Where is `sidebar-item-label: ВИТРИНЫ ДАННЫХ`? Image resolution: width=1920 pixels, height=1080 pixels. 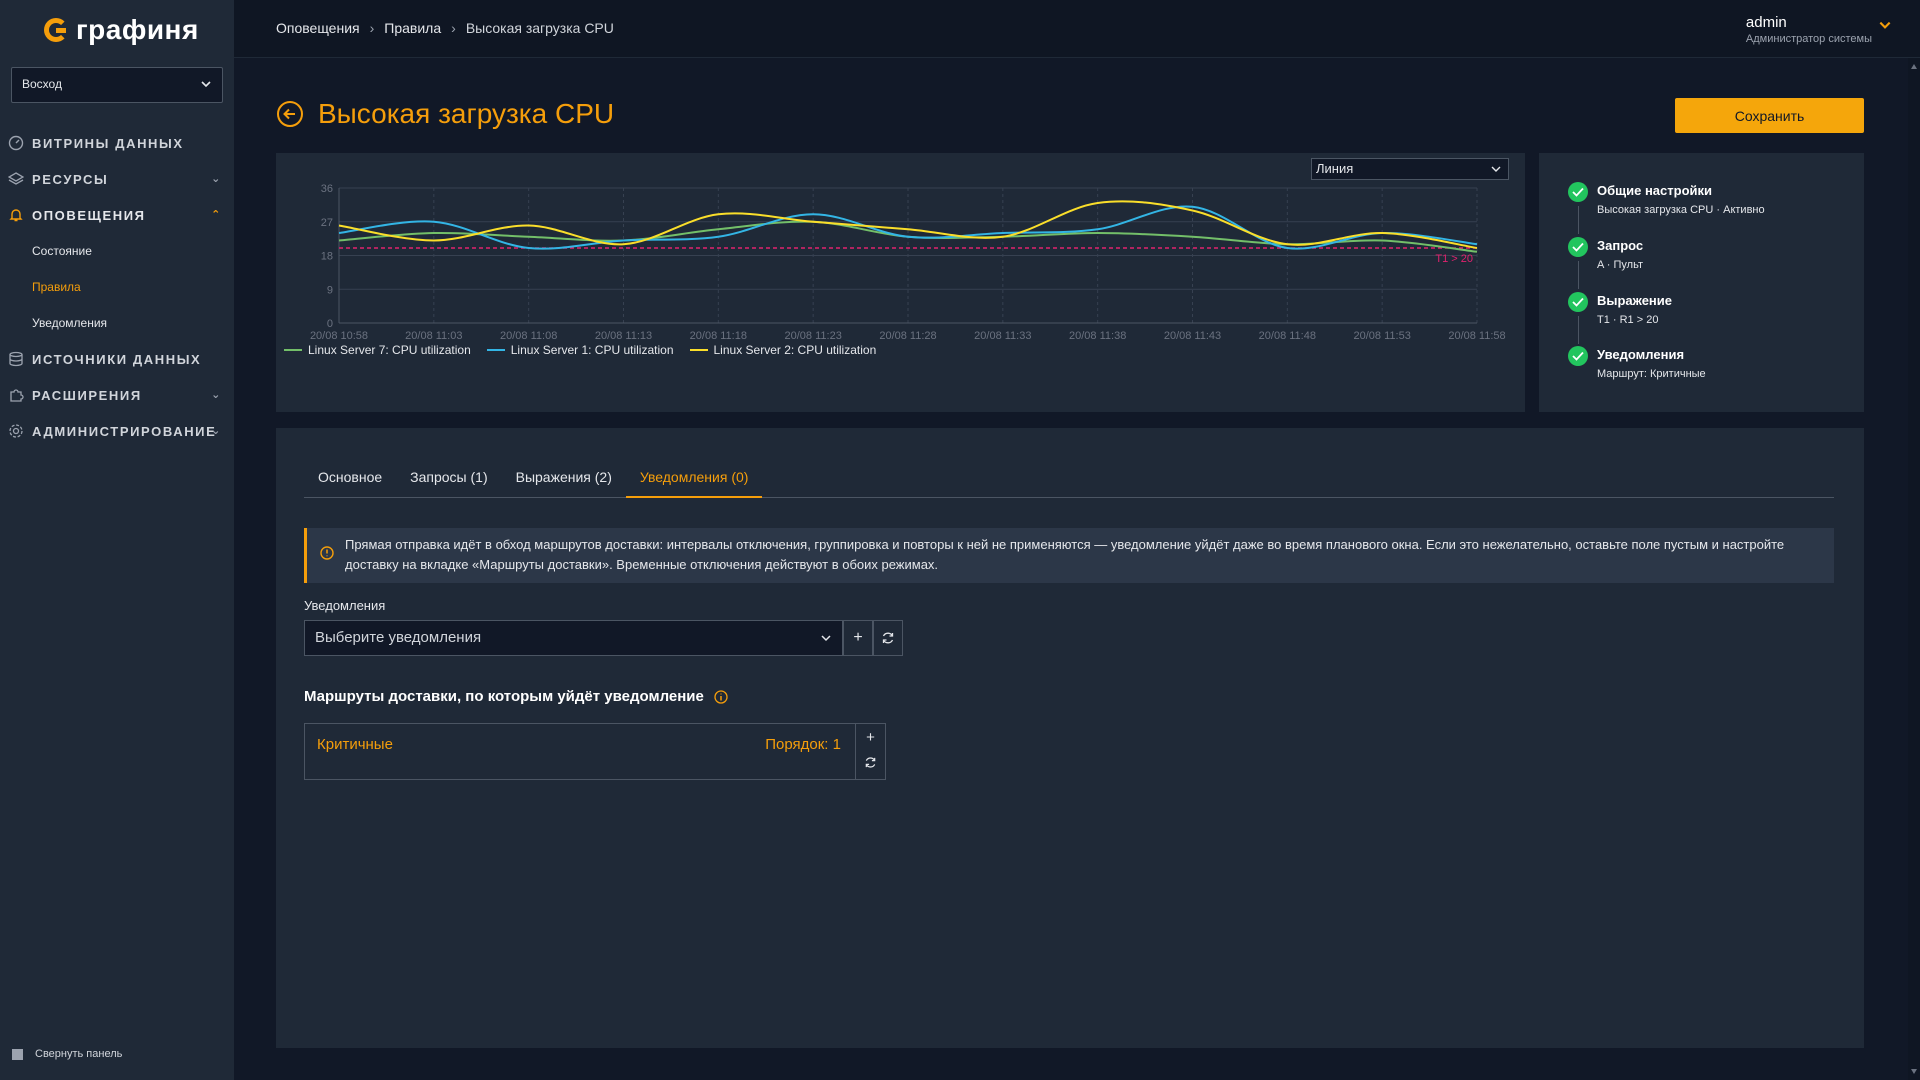
sidebar-item-label: ВИТРИНЫ ДАННЫХ is located at coordinates (108, 143).